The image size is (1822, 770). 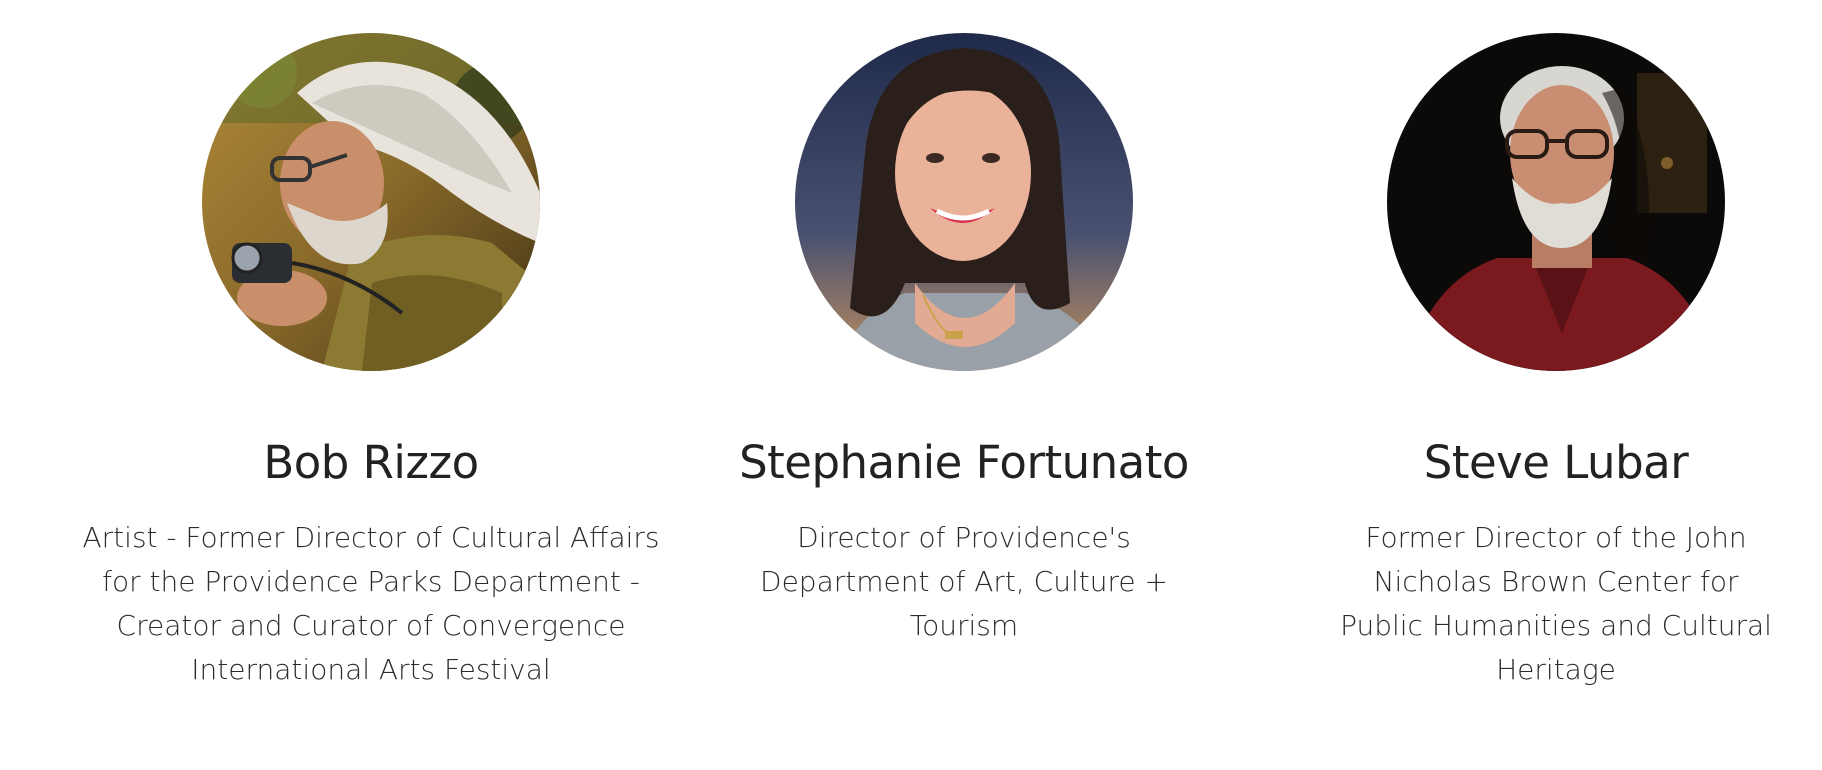 I want to click on member-role-line: Director of Providence's, so click(x=964, y=537).